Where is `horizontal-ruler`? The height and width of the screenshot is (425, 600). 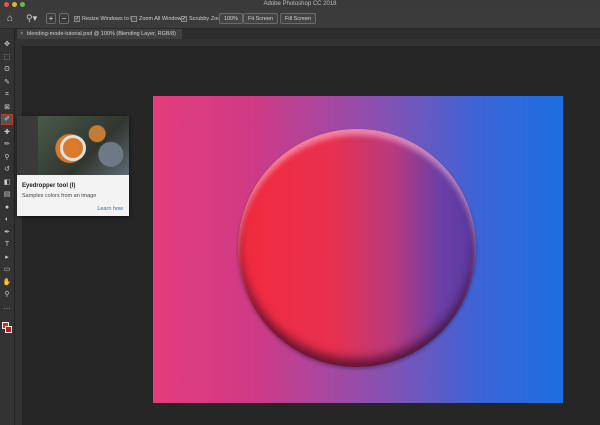
horizontal-ruler is located at coordinates (307, 43).